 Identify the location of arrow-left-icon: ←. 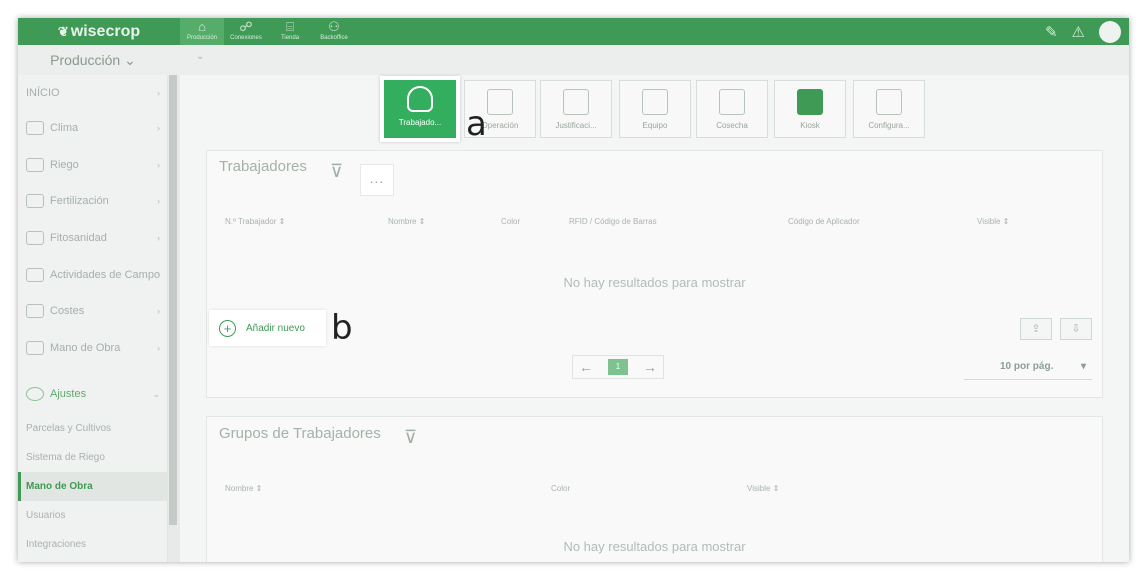
(586, 367).